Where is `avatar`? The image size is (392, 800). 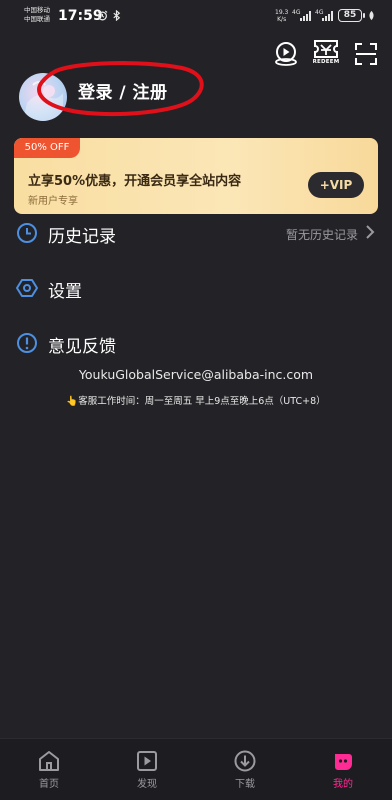 avatar is located at coordinates (43, 97).